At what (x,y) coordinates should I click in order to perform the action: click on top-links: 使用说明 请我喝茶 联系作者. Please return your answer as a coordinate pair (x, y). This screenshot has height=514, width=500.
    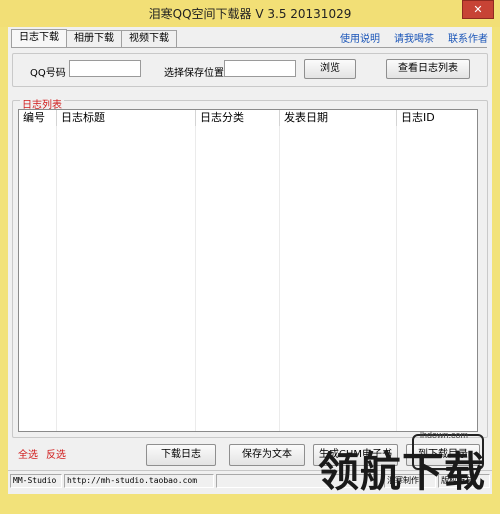
    Looking at the image, I should click on (414, 37).